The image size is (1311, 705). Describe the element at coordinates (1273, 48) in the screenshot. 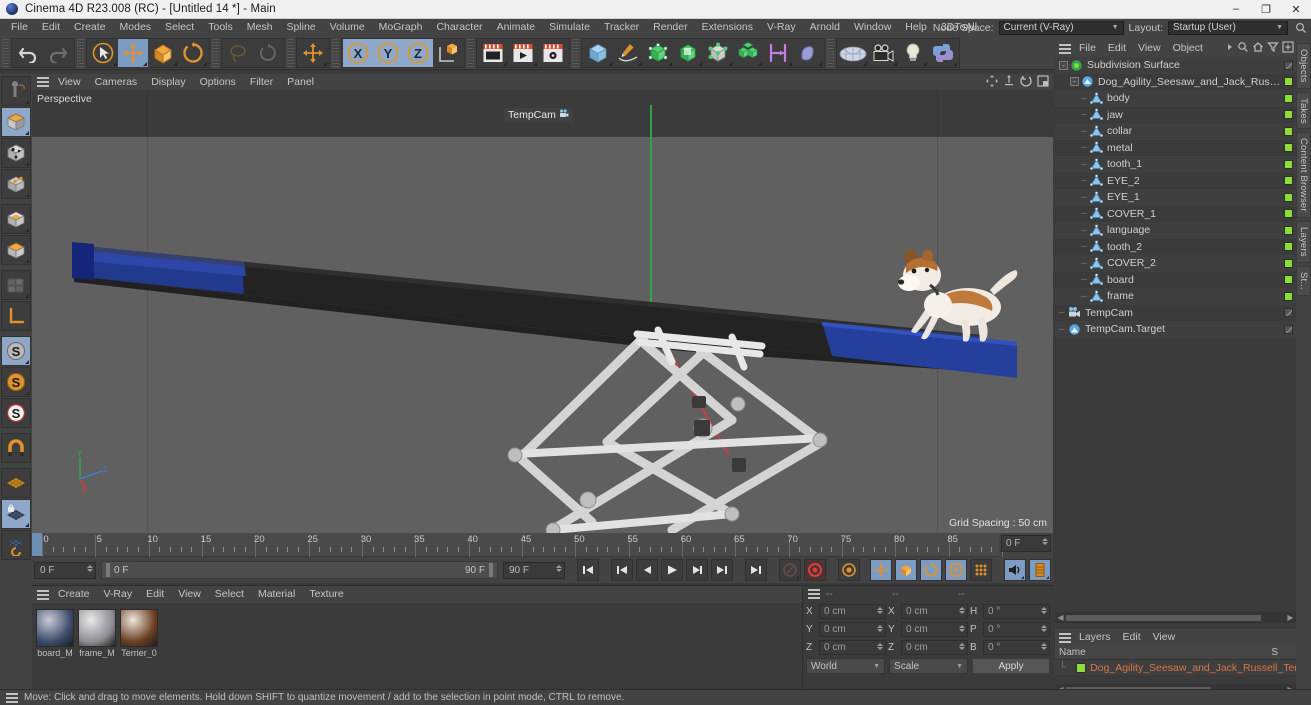

I see `filter-icon` at that location.